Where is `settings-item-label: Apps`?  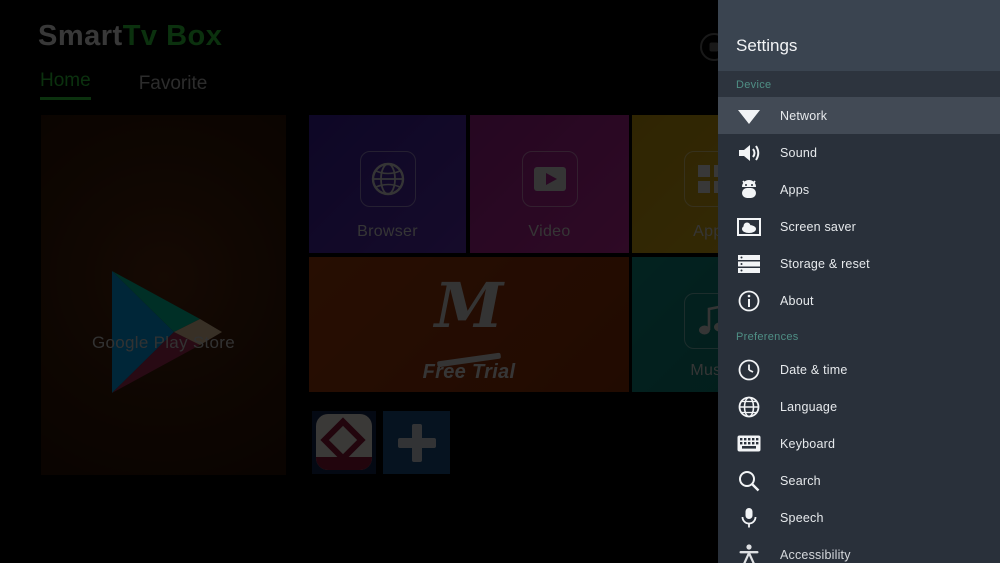 settings-item-label: Apps is located at coordinates (795, 189).